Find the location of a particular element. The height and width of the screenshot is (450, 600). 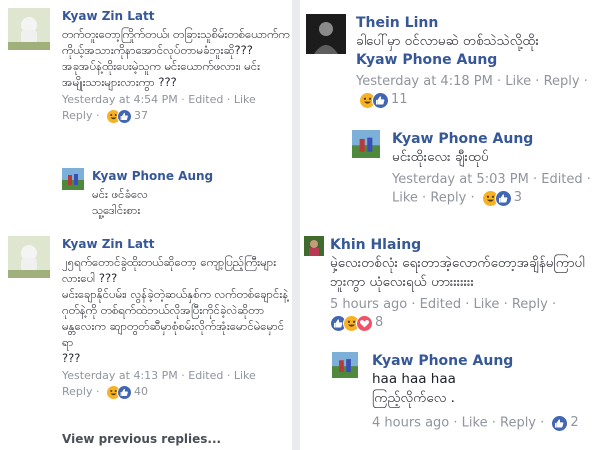

comment-author: Thein Linn is located at coordinates (478, 23).